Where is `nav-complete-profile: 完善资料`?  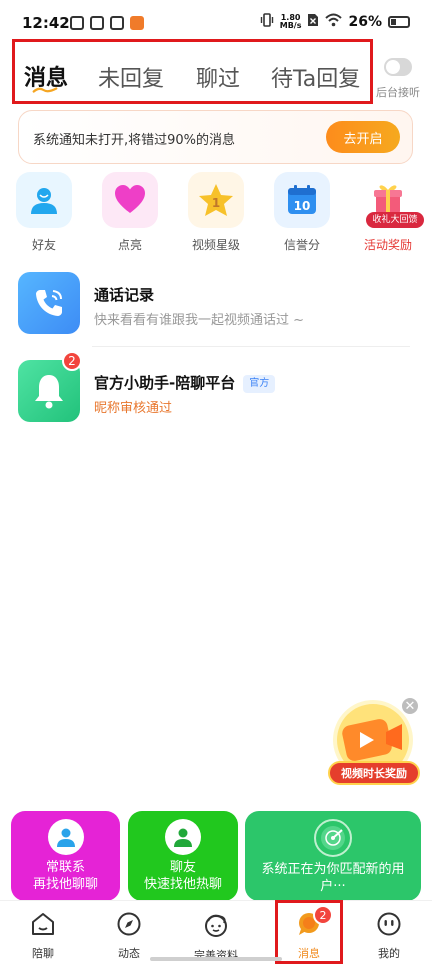 nav-complete-profile: 完善资料 is located at coordinates (216, 937).